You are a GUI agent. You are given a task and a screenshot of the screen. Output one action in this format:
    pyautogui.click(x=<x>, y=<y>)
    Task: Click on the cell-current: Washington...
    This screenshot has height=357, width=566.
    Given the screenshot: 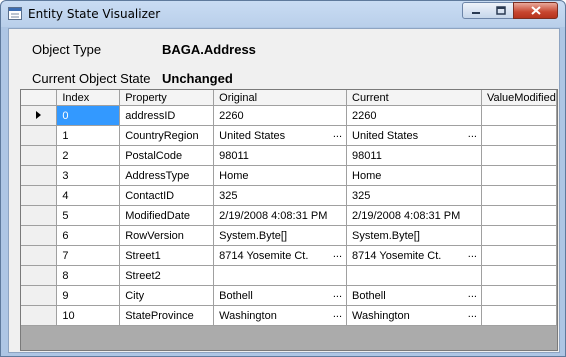 What is the action you would take?
    pyautogui.click(x=414, y=315)
    